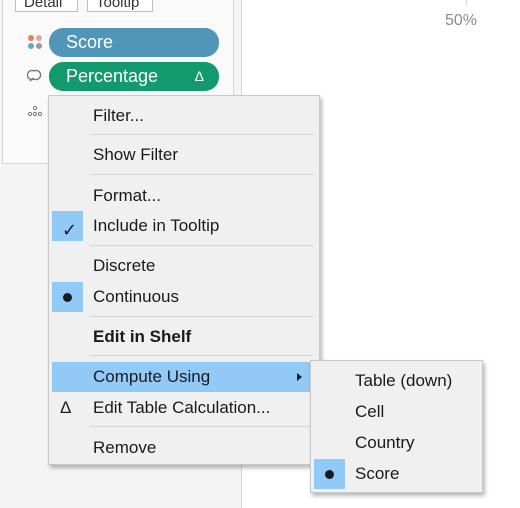  I want to click on checked-indicator: ✓, so click(67, 226).